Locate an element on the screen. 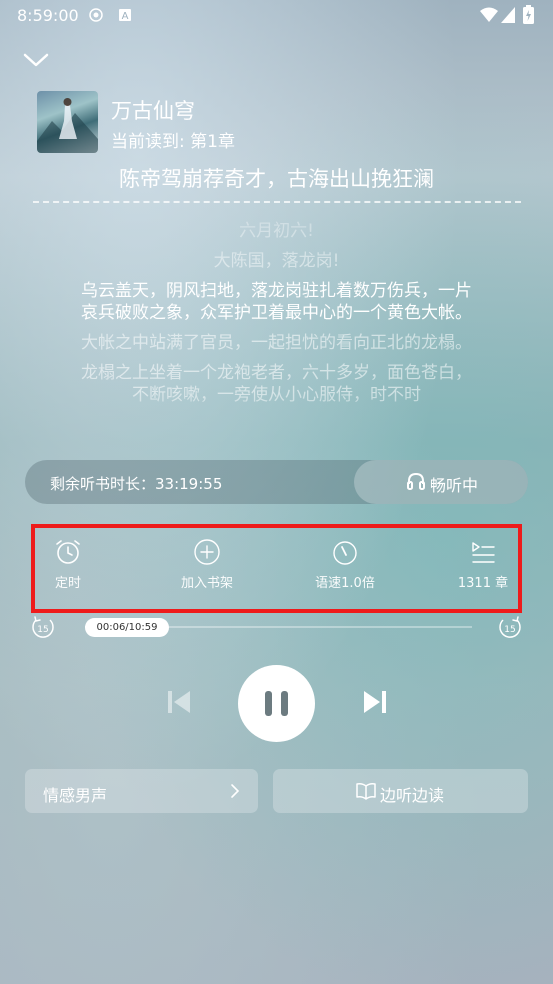 Image resolution: width=553 pixels, height=984 pixels. battery-icon is located at coordinates (528, 14).